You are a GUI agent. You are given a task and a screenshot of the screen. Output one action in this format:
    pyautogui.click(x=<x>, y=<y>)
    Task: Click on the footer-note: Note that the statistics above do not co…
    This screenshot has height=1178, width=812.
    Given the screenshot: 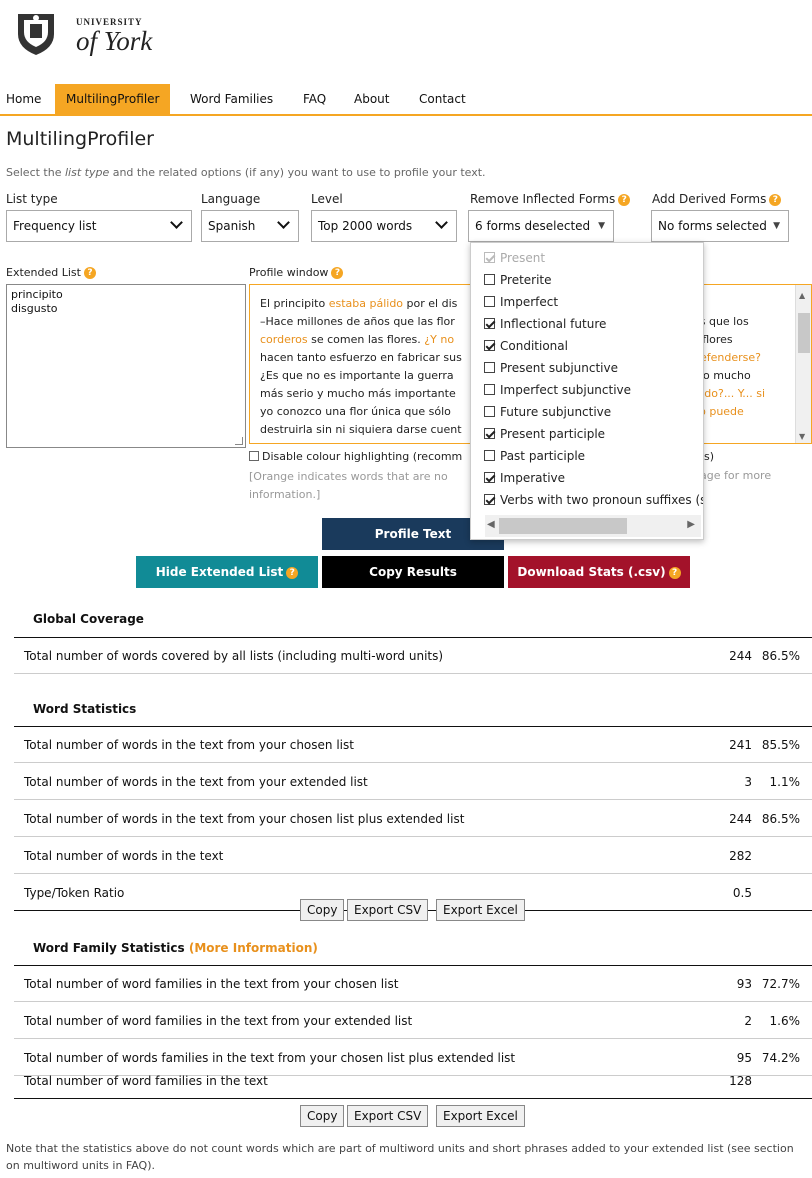 What is the action you would take?
    pyautogui.click(x=400, y=1157)
    